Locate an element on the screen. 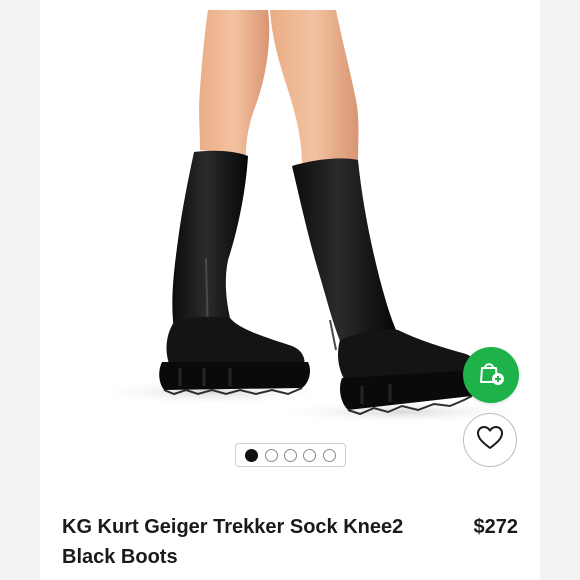 The width and height of the screenshot is (580, 580). like-button is located at coordinates (490, 440).